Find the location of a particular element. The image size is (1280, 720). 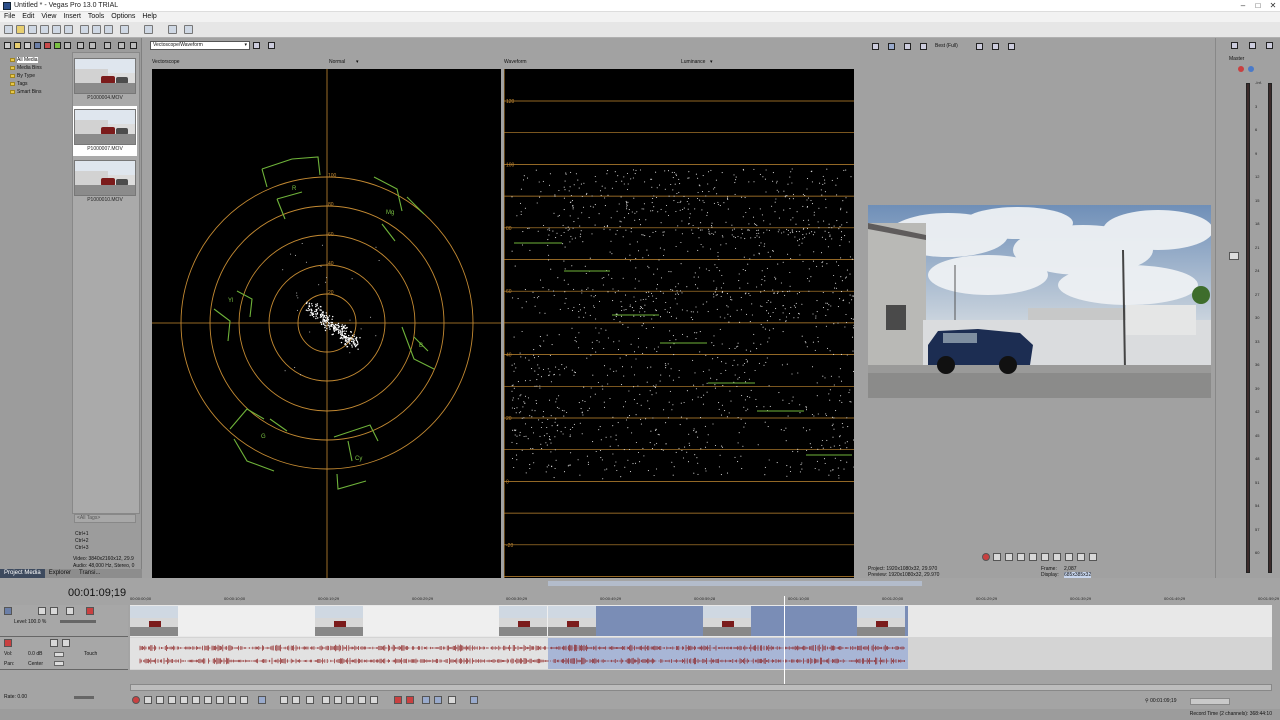

zoom-tool-icon is located at coordinates (310, 700).